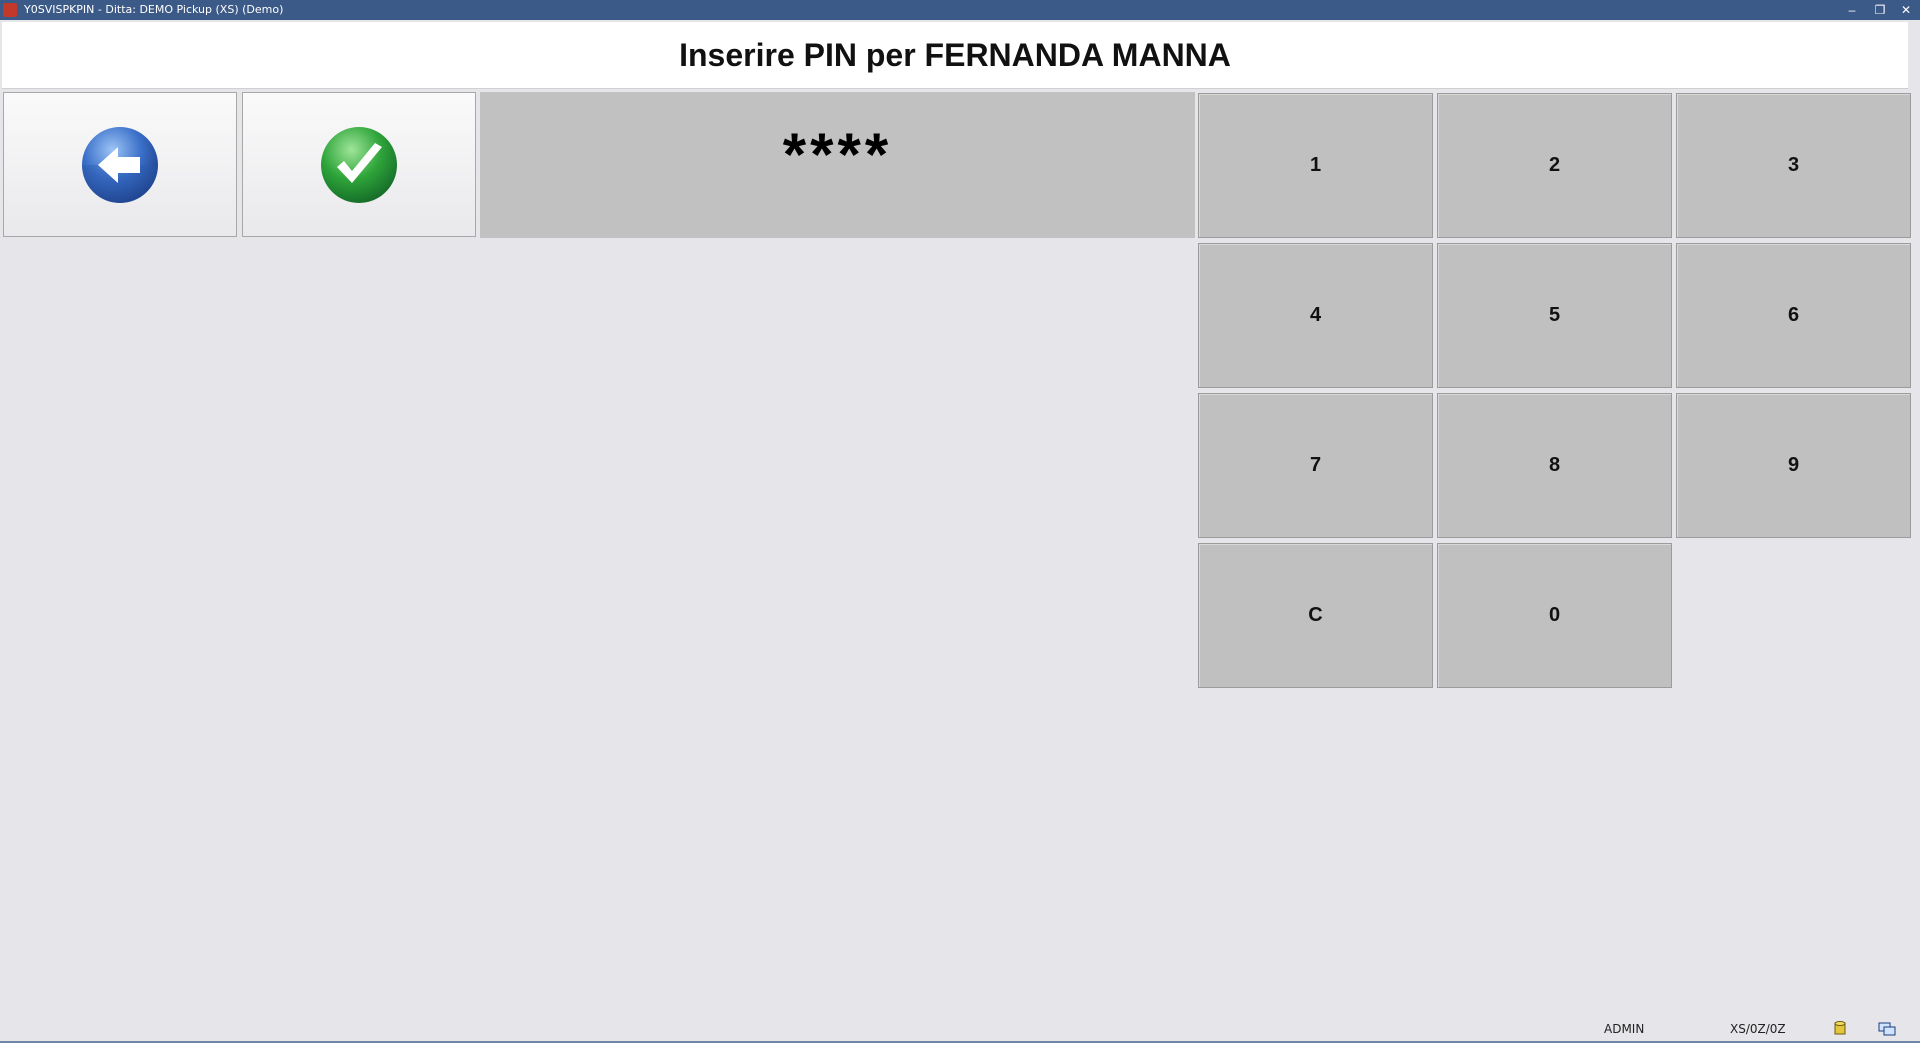 The height and width of the screenshot is (1043, 1920). What do you see at coordinates (10, 10) in the screenshot?
I see `app-icon` at bounding box center [10, 10].